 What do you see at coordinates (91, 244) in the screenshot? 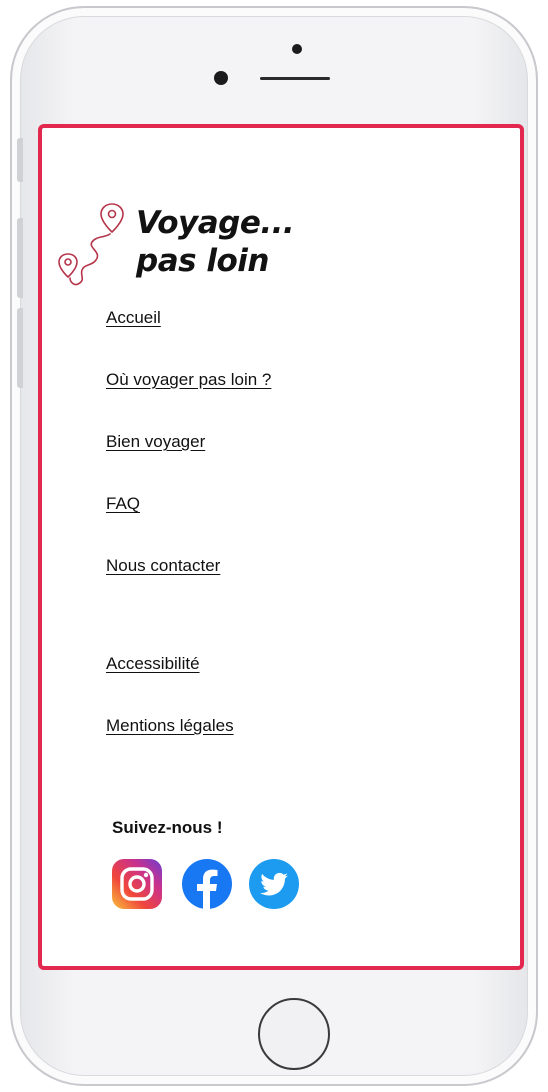
I see `map-route-icon` at bounding box center [91, 244].